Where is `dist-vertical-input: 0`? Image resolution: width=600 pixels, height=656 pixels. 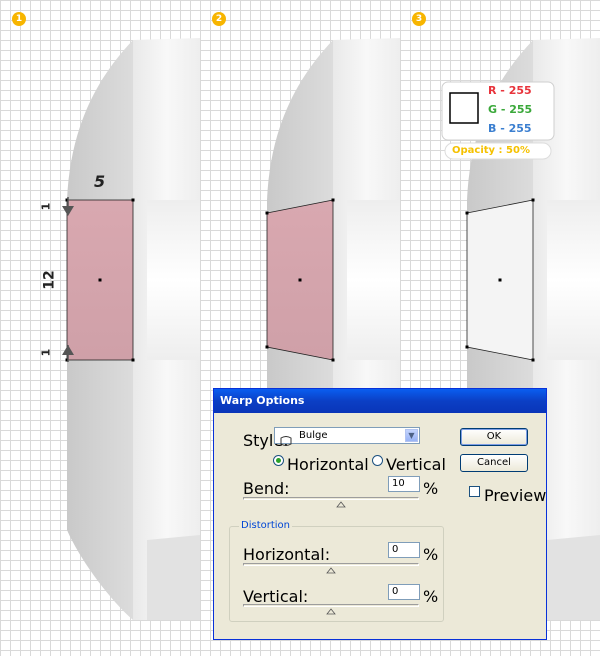 dist-vertical-input: 0 is located at coordinates (404, 592).